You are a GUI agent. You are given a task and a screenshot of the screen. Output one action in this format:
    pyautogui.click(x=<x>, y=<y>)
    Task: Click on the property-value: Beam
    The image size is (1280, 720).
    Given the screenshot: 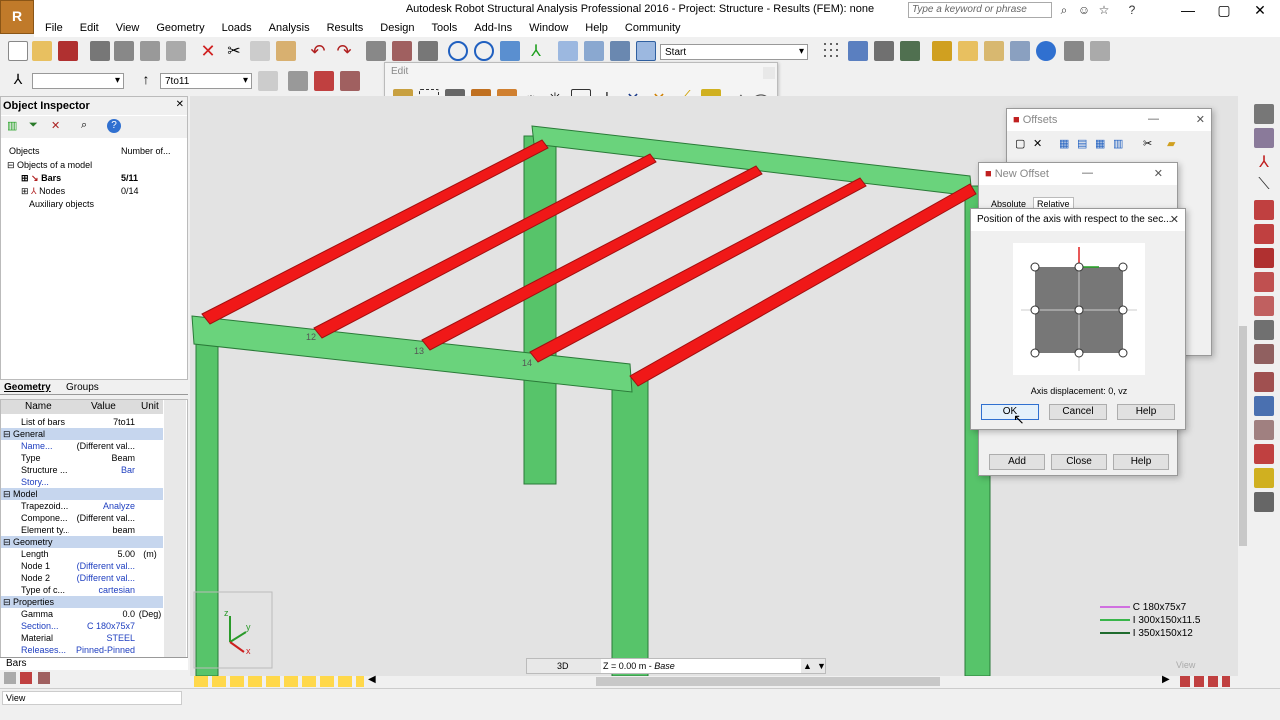 What is the action you would take?
    pyautogui.click(x=103, y=458)
    